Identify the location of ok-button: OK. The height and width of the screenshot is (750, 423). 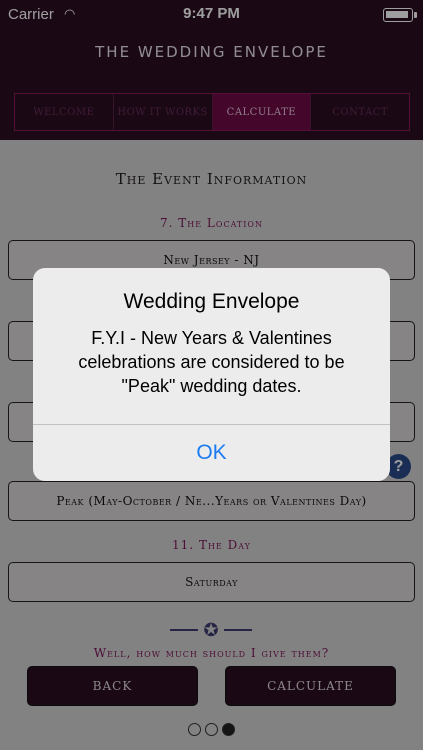
(211, 453).